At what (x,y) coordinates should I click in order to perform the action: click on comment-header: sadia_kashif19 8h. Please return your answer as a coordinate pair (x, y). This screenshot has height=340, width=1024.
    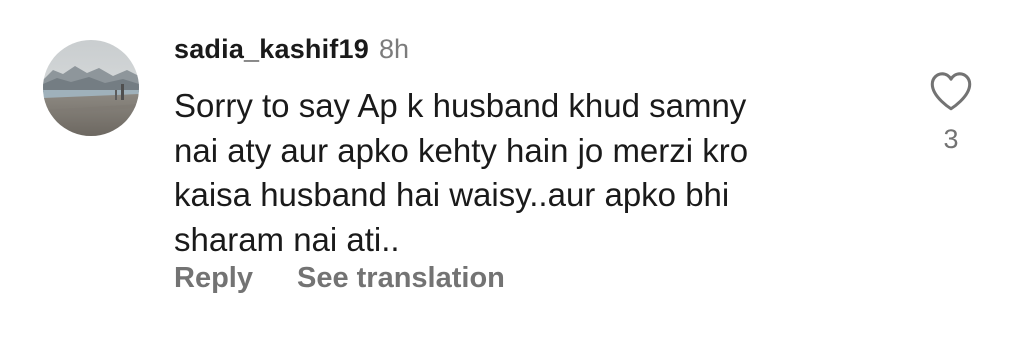
    Looking at the image, I should click on (291, 52).